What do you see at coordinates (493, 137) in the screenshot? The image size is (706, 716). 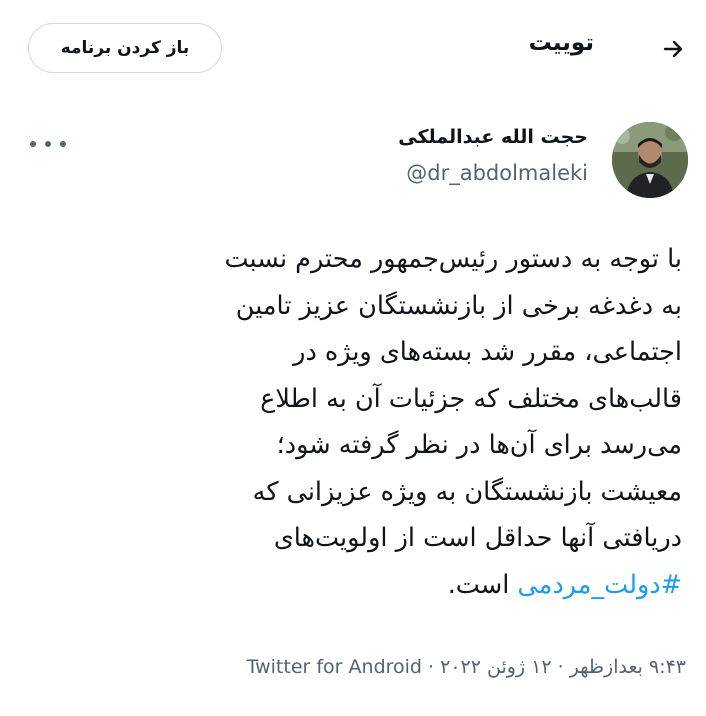 I see `author-name: حجت الله عبدالملکی` at bounding box center [493, 137].